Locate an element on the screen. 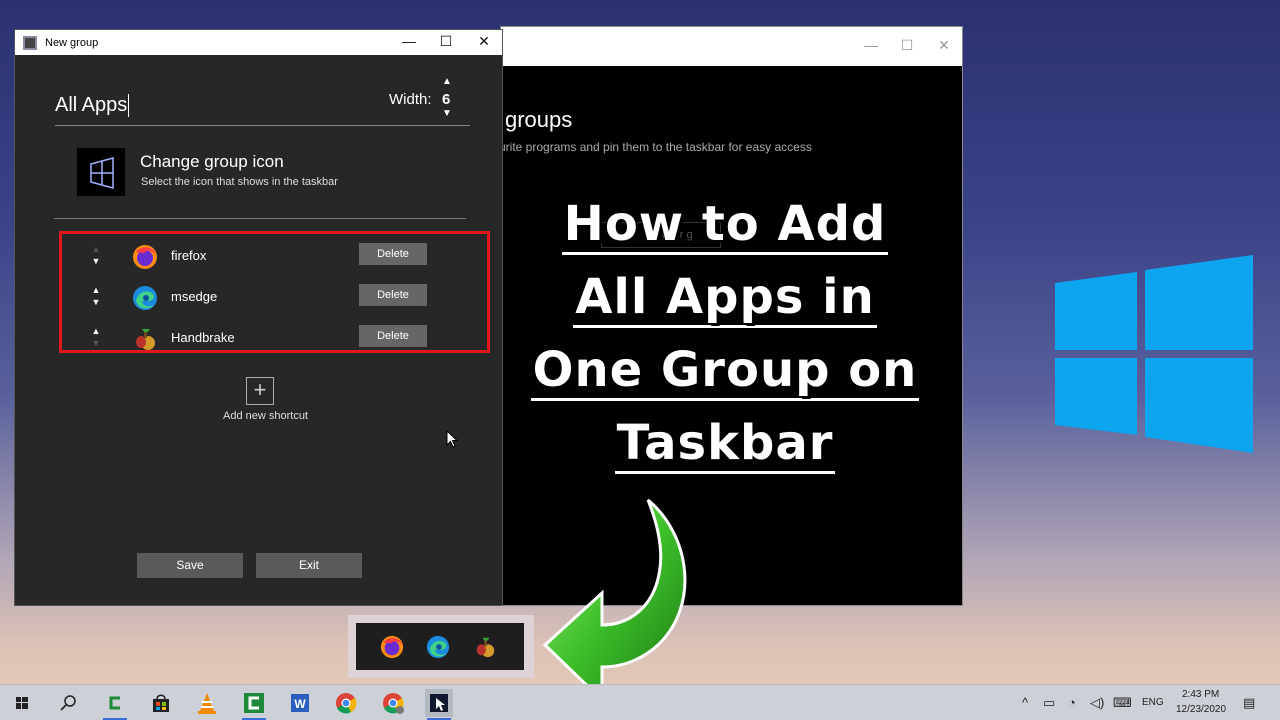 The image size is (1280, 720). chevron-up-icon: ^ is located at coordinates (1025, 702).